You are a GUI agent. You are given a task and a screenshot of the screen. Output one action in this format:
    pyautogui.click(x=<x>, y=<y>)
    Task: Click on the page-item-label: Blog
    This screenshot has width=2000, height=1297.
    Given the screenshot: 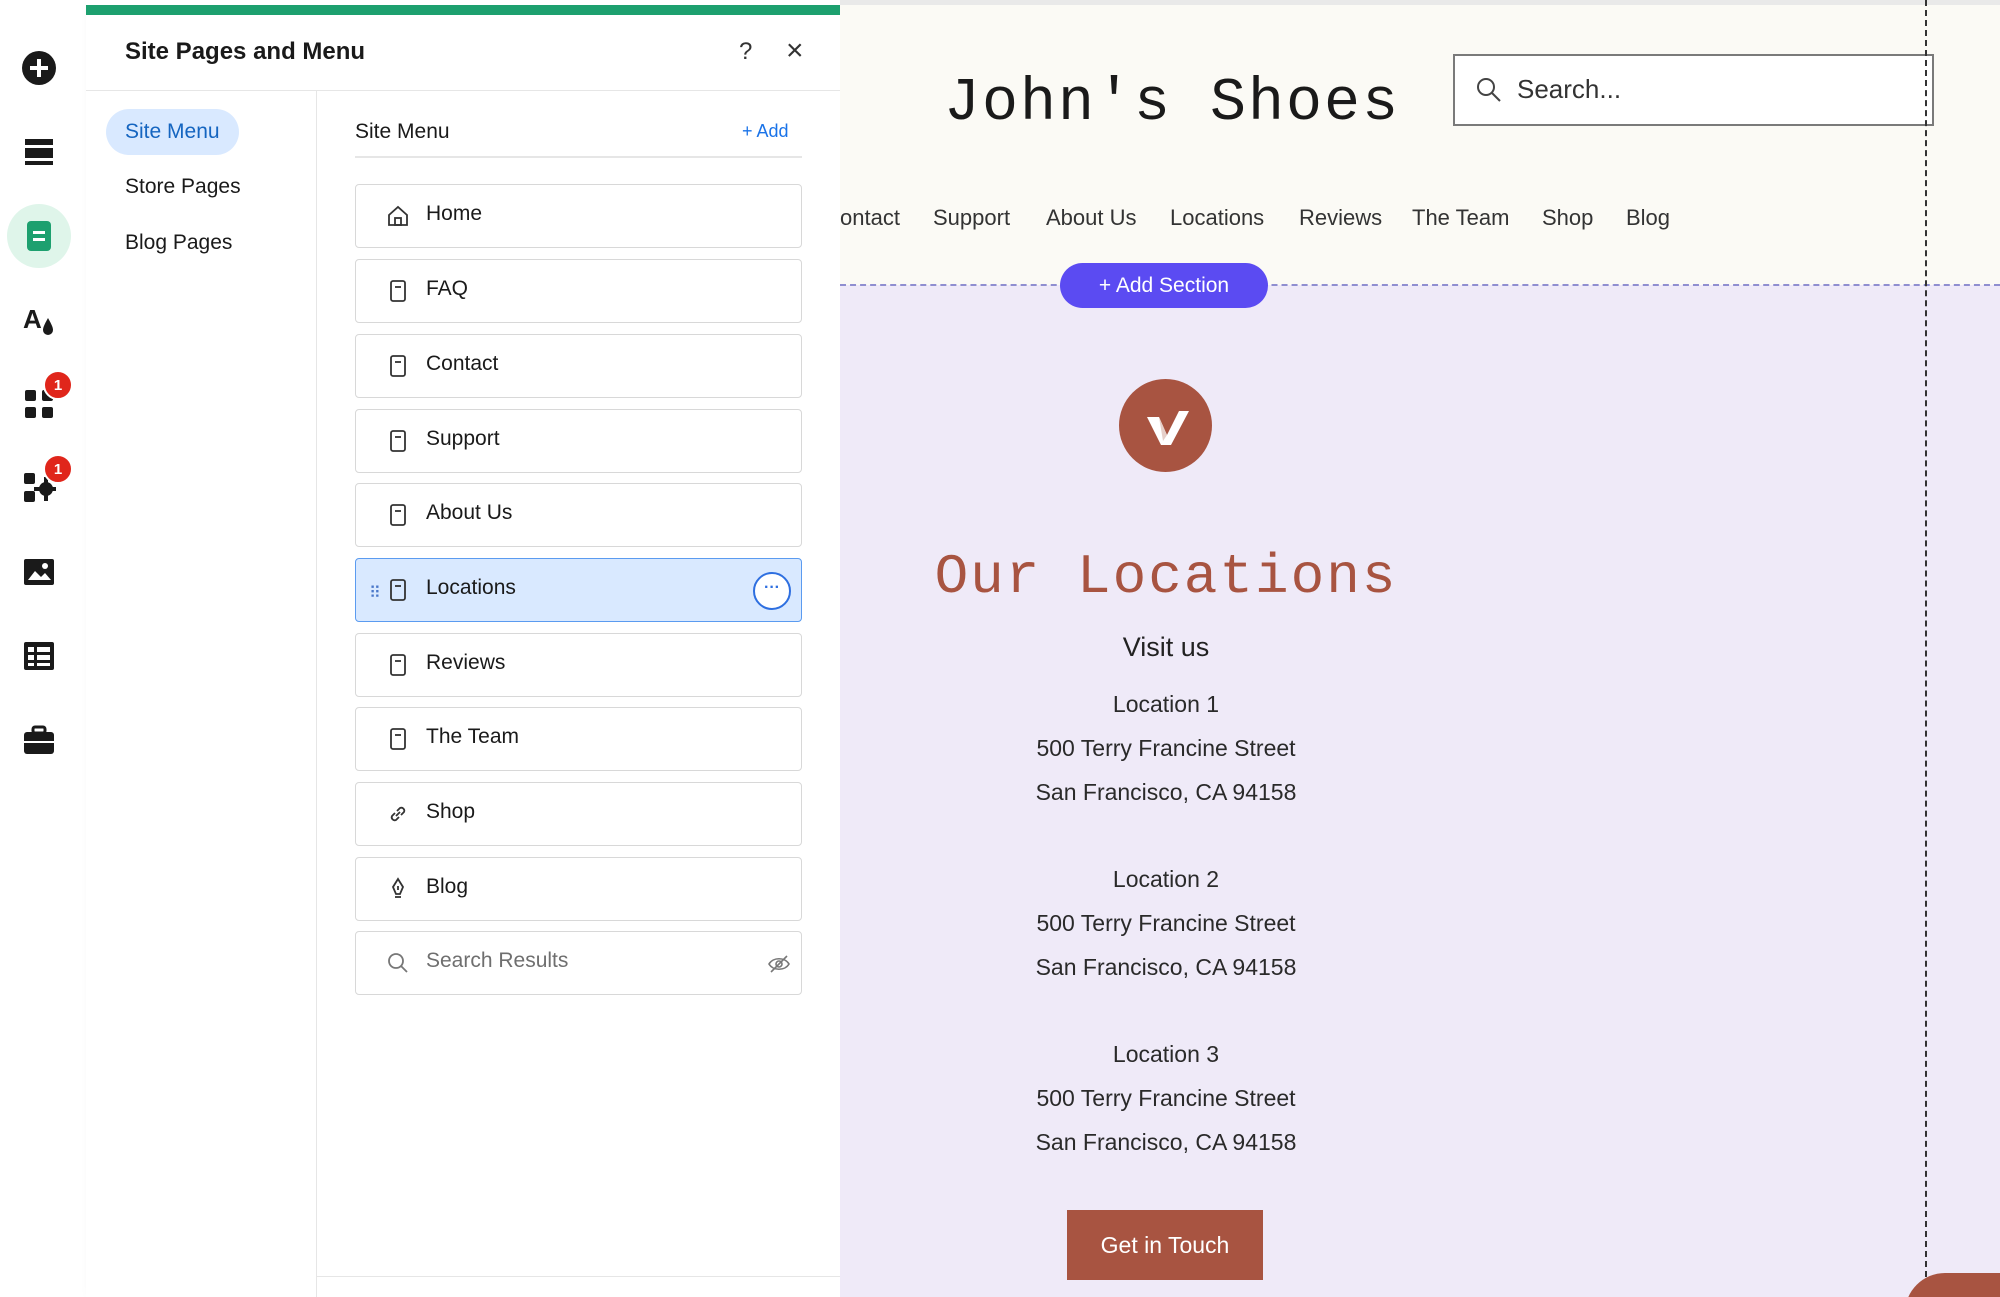 What is the action you would take?
    pyautogui.click(x=447, y=886)
    